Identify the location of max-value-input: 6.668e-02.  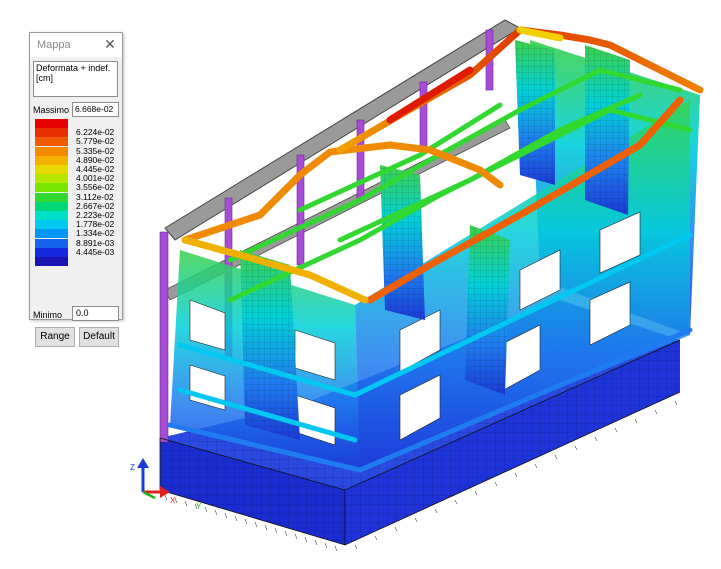
(95, 109).